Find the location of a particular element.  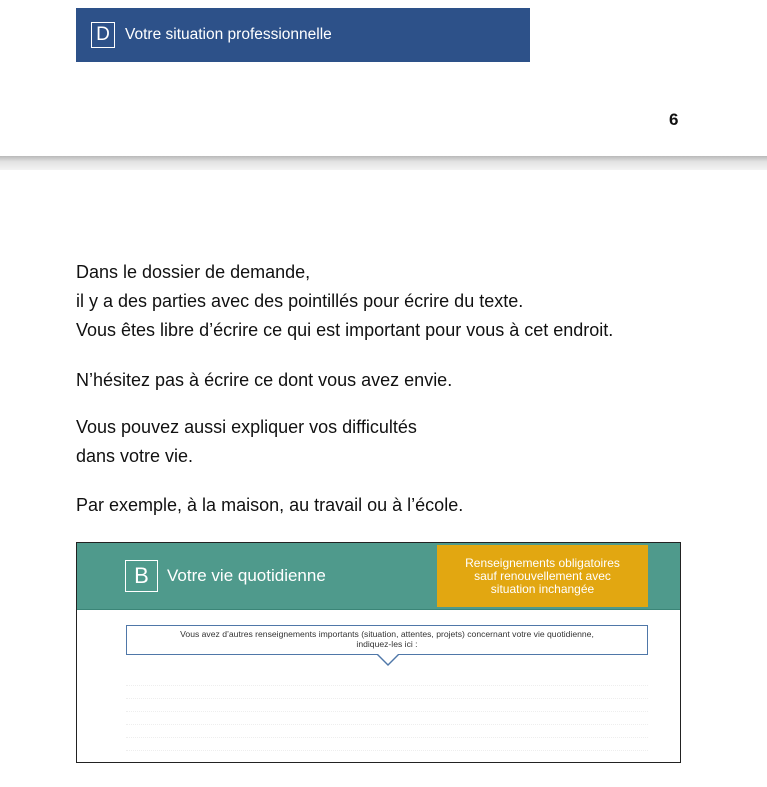

bubble-line: indiquez-les ici : is located at coordinates (387, 644).